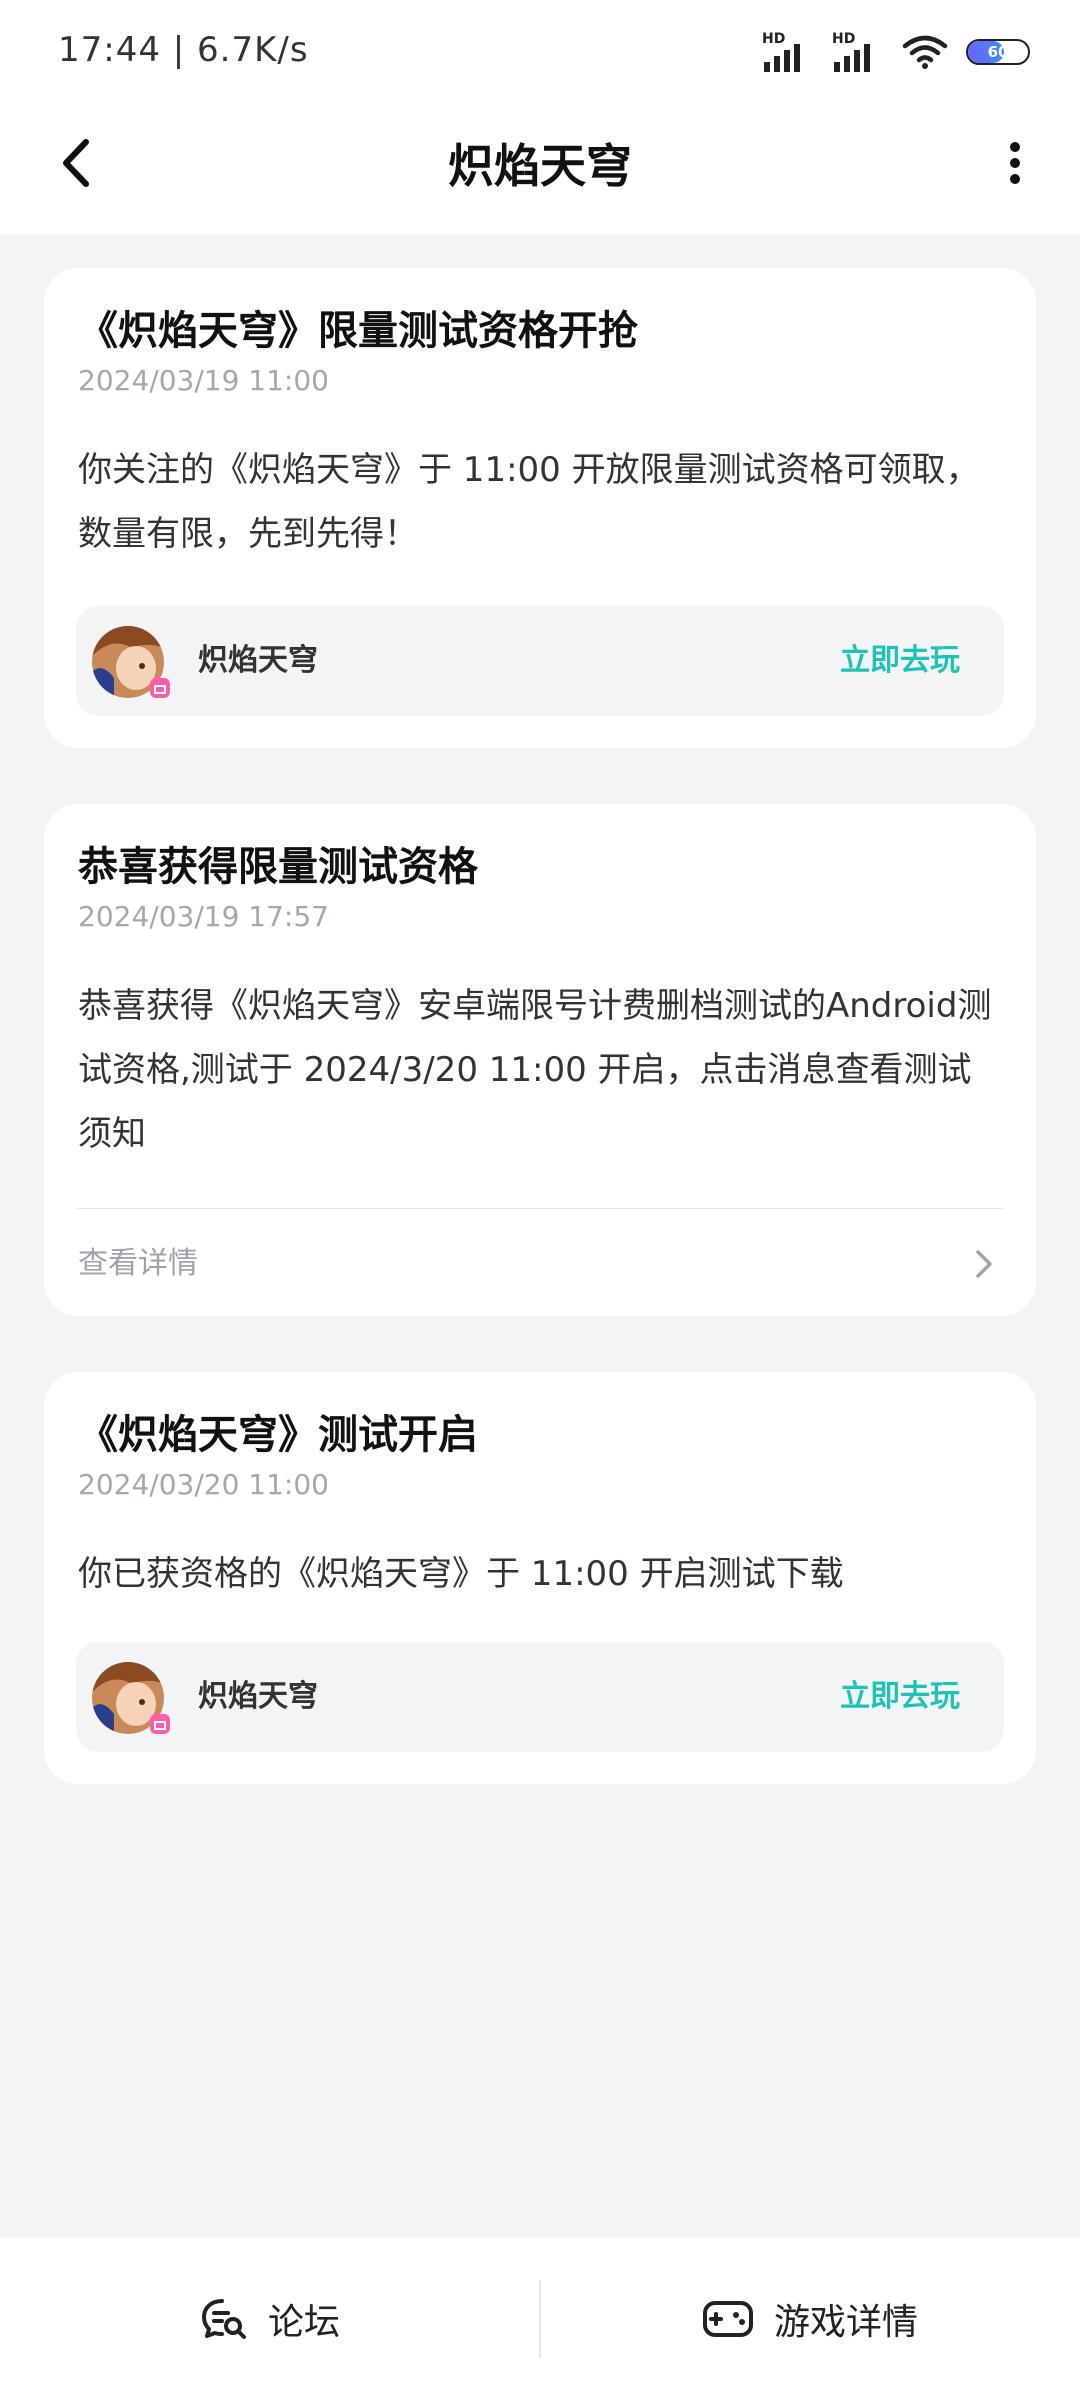  What do you see at coordinates (984, 1264) in the screenshot?
I see `chevron-right-icon` at bounding box center [984, 1264].